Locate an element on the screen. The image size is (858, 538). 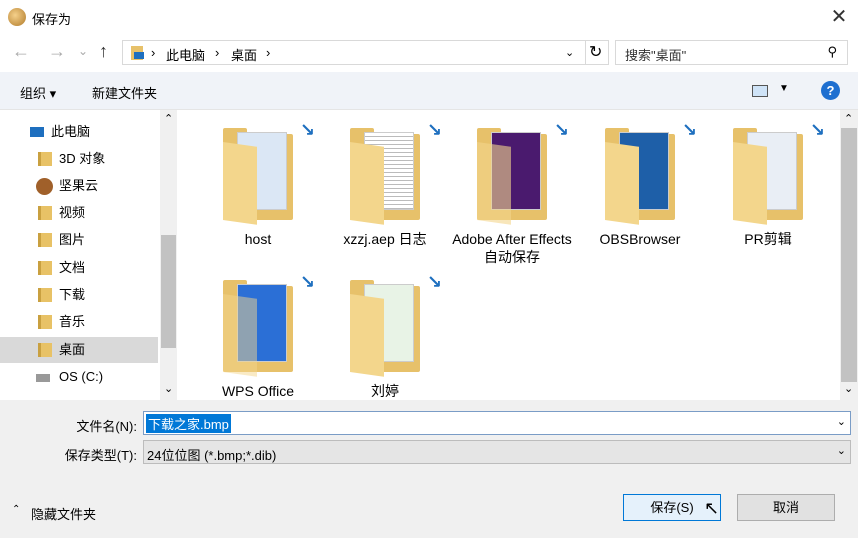
folder-item: ↘ Adobe After Effects 自动保存 is located at coordinates (512, 193).